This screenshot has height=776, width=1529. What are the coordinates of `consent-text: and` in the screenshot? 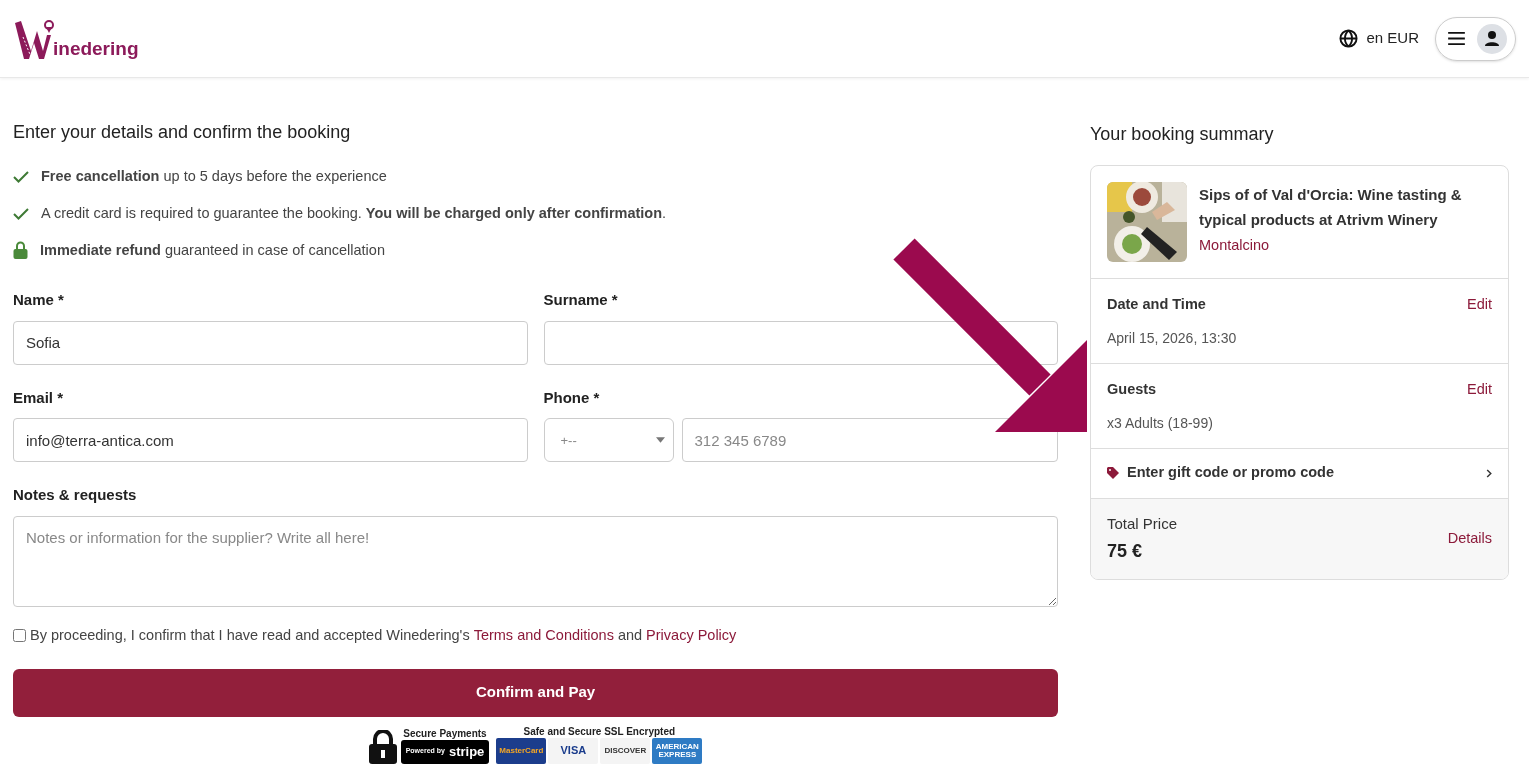 It's located at (630, 635).